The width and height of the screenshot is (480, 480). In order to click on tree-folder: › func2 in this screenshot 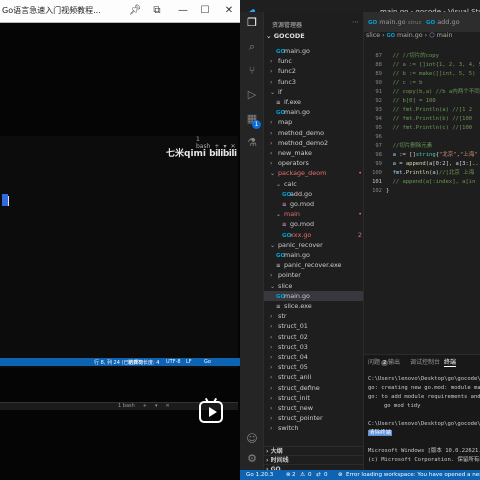, I will do `click(313, 71)`.